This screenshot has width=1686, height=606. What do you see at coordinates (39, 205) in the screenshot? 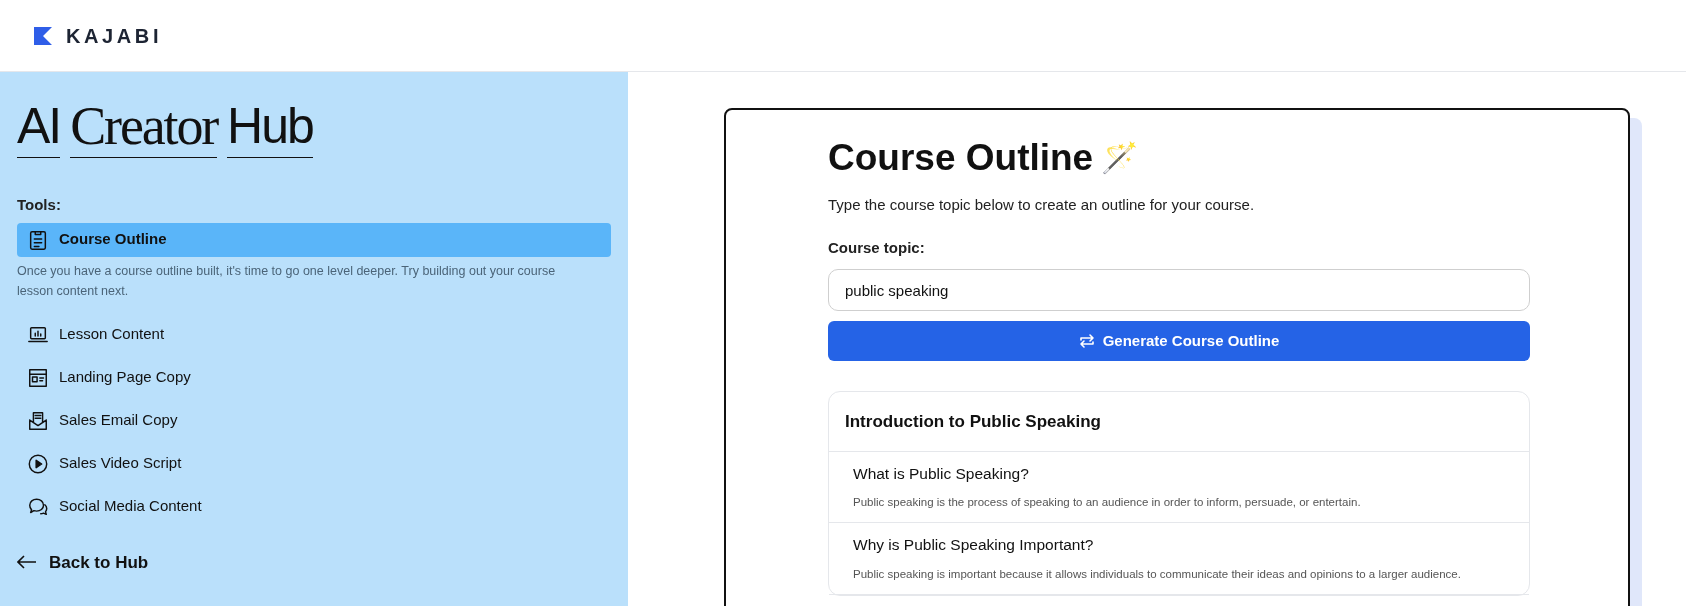
I see `tools-label: Tools:` at bounding box center [39, 205].